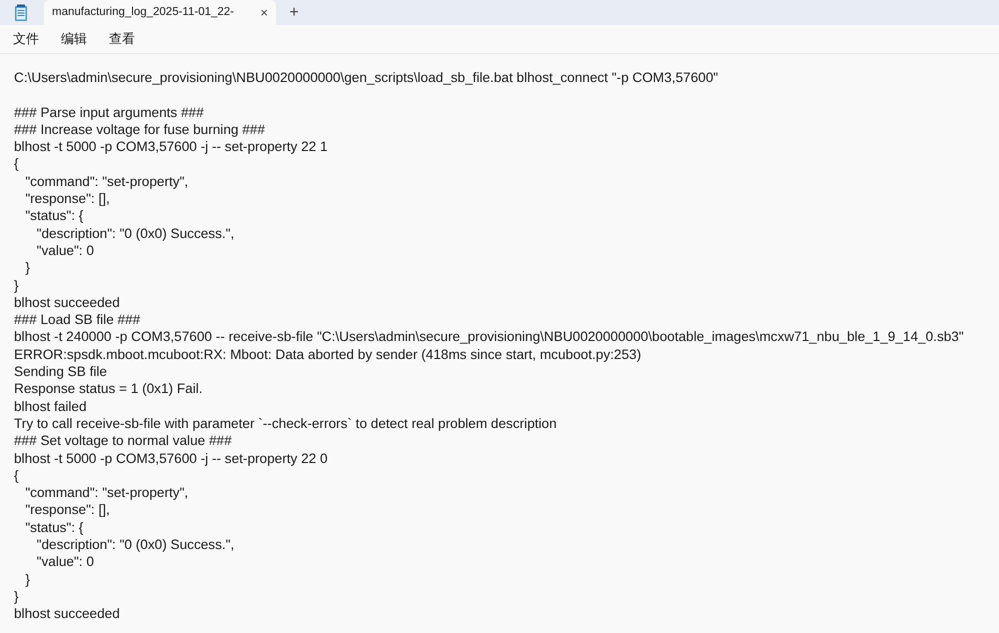 The width and height of the screenshot is (999, 633). I want to click on menu-item: 查看, so click(122, 39).